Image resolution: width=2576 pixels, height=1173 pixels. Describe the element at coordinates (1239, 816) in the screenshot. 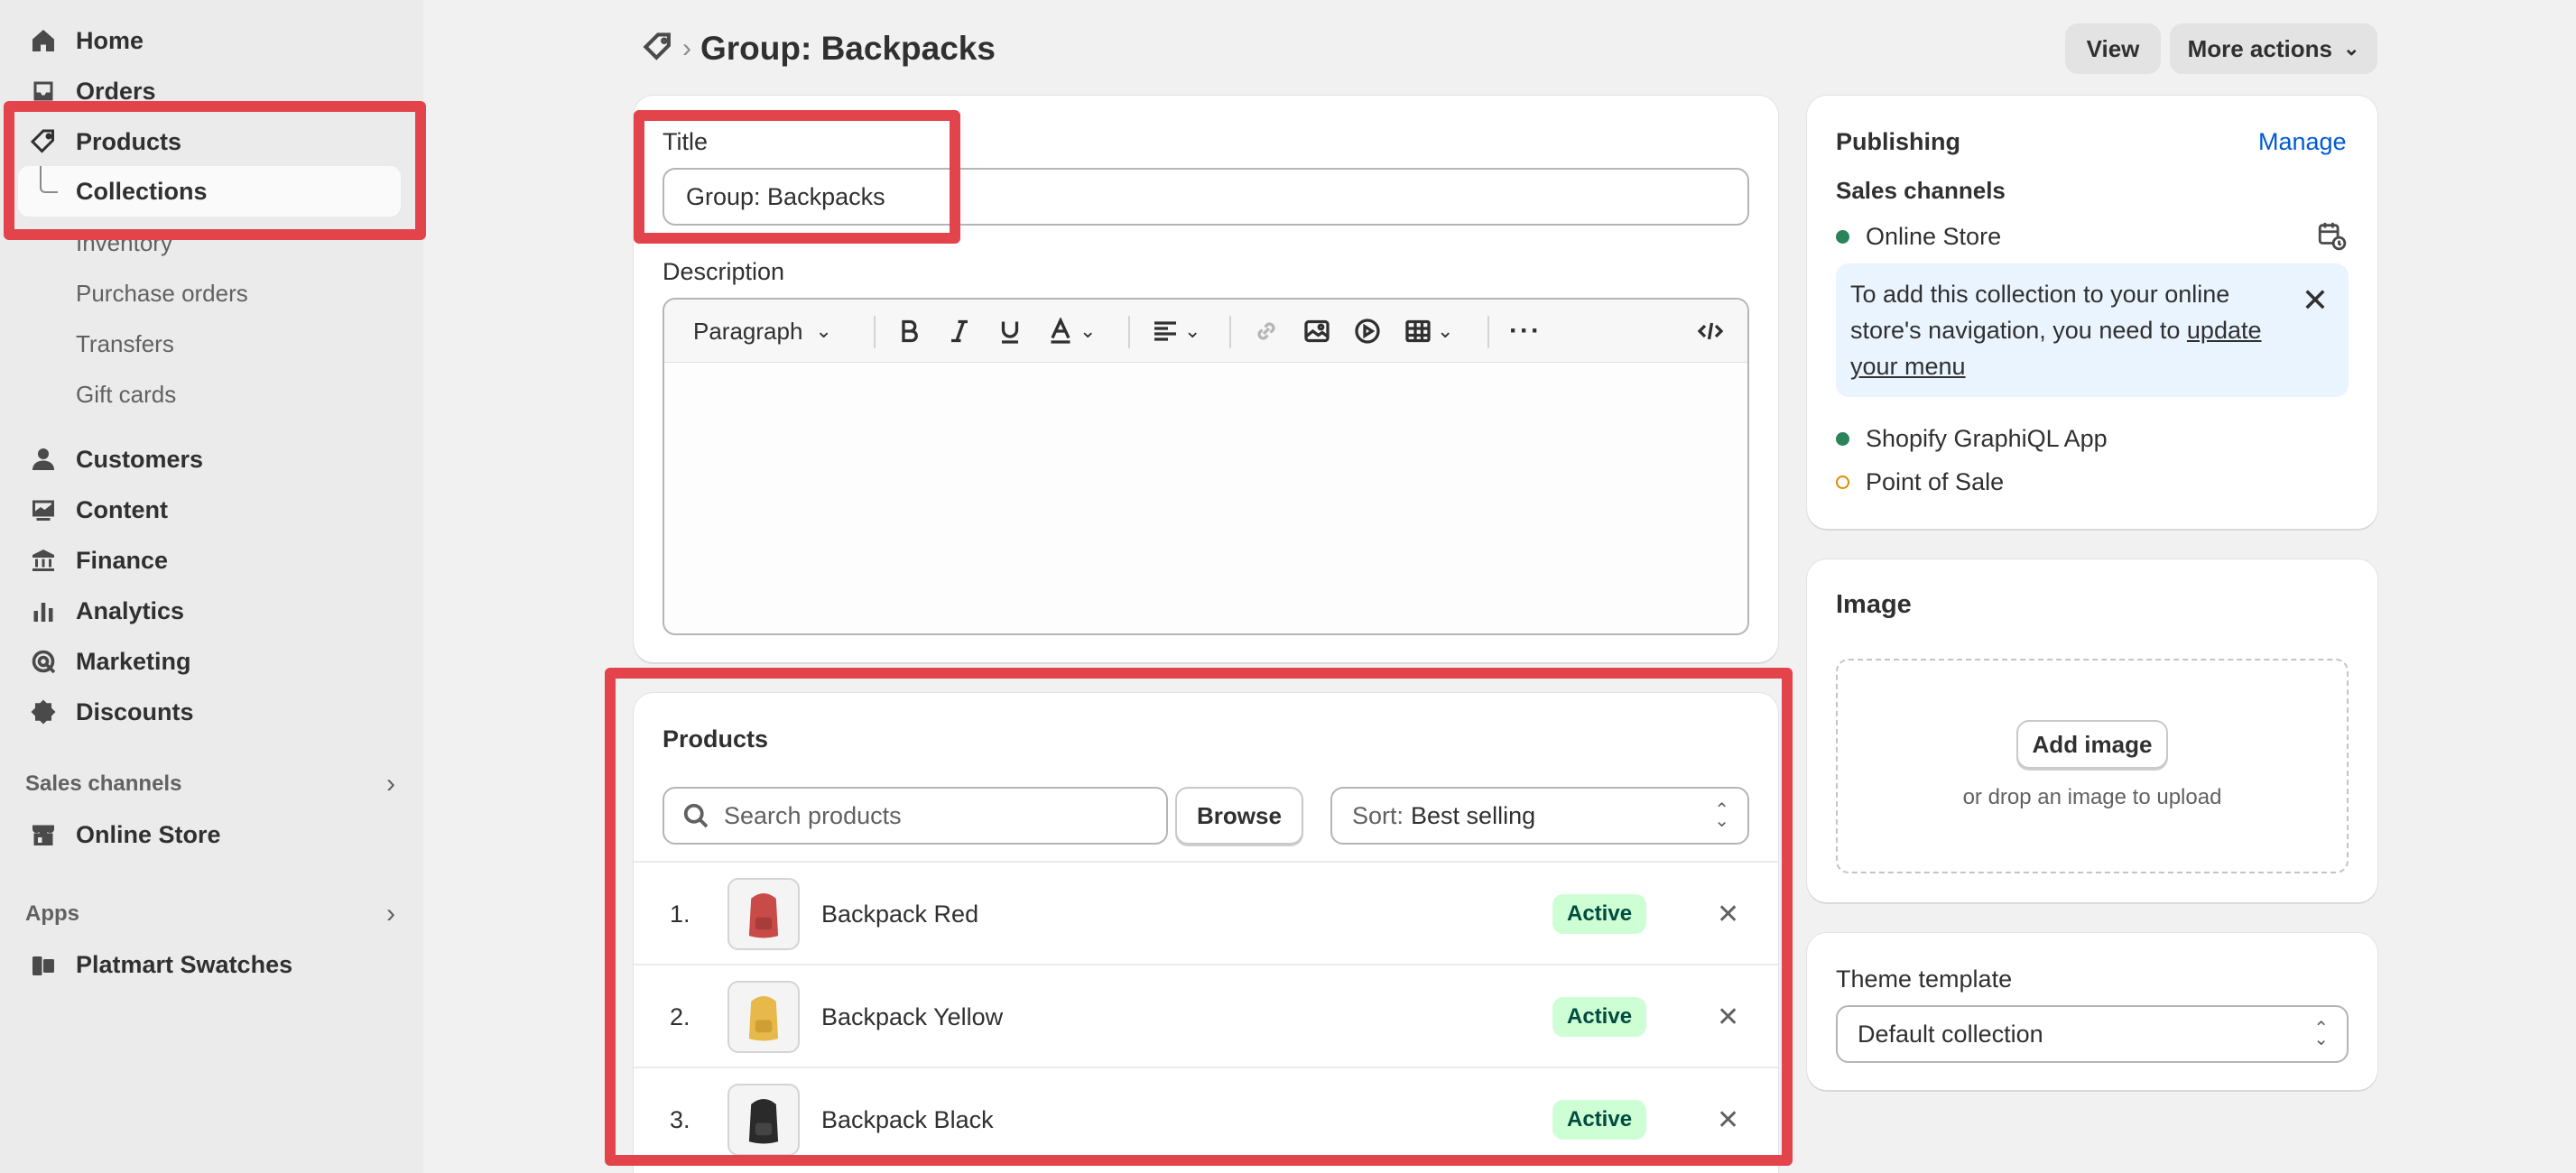

I see `browse-button: Browse` at that location.